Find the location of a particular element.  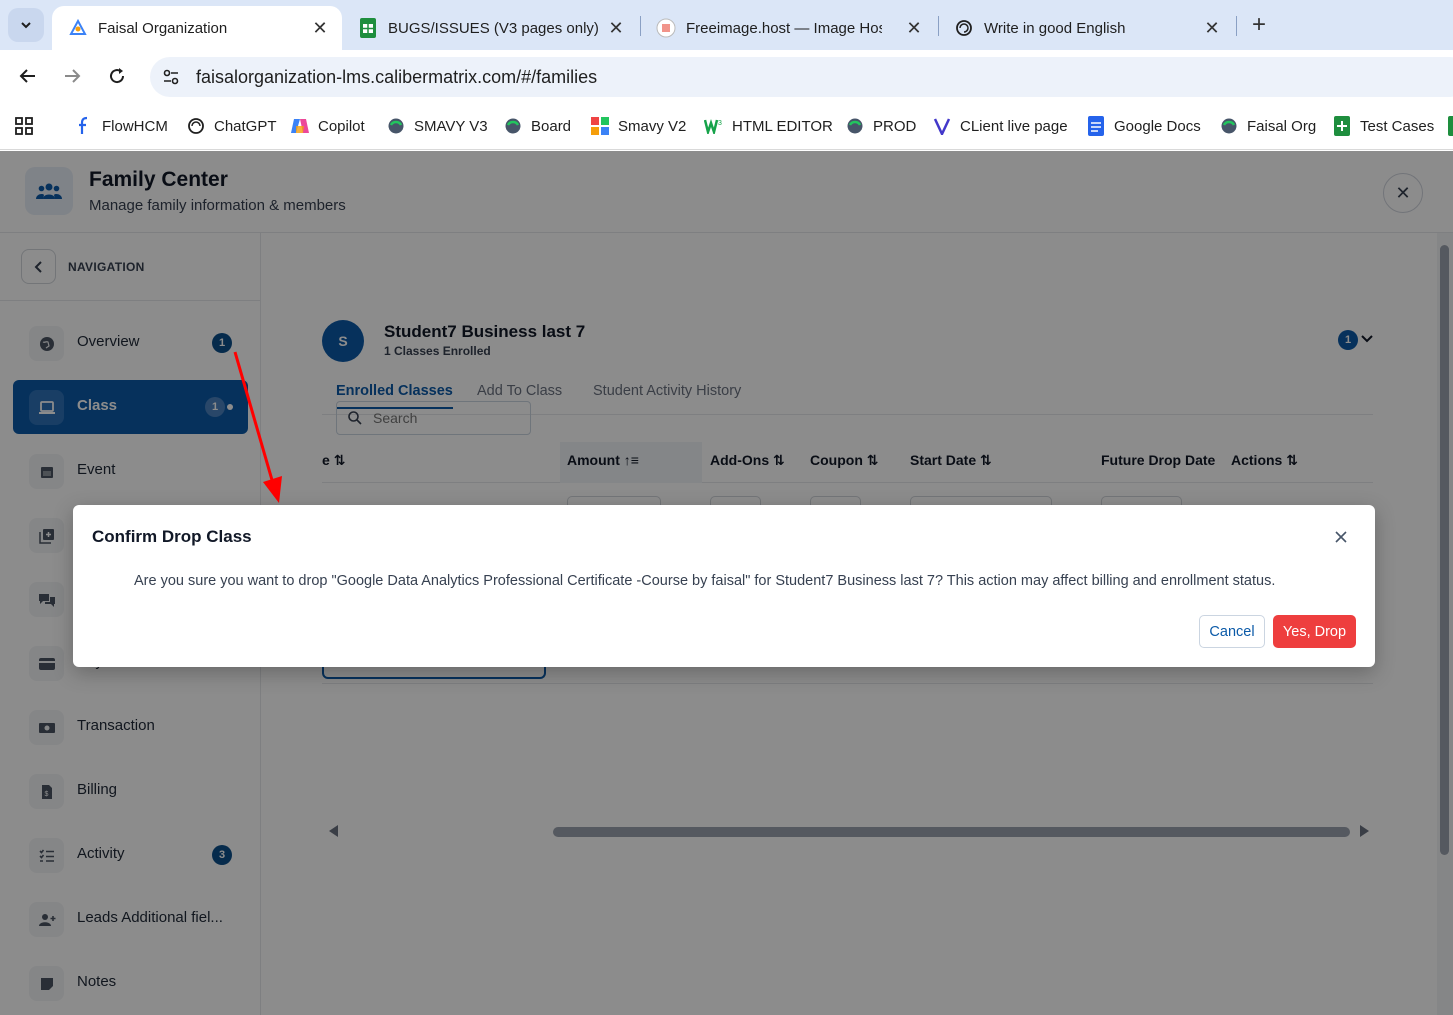

bookmark-client-live: CLient live page is located at coordinates (1000, 126).